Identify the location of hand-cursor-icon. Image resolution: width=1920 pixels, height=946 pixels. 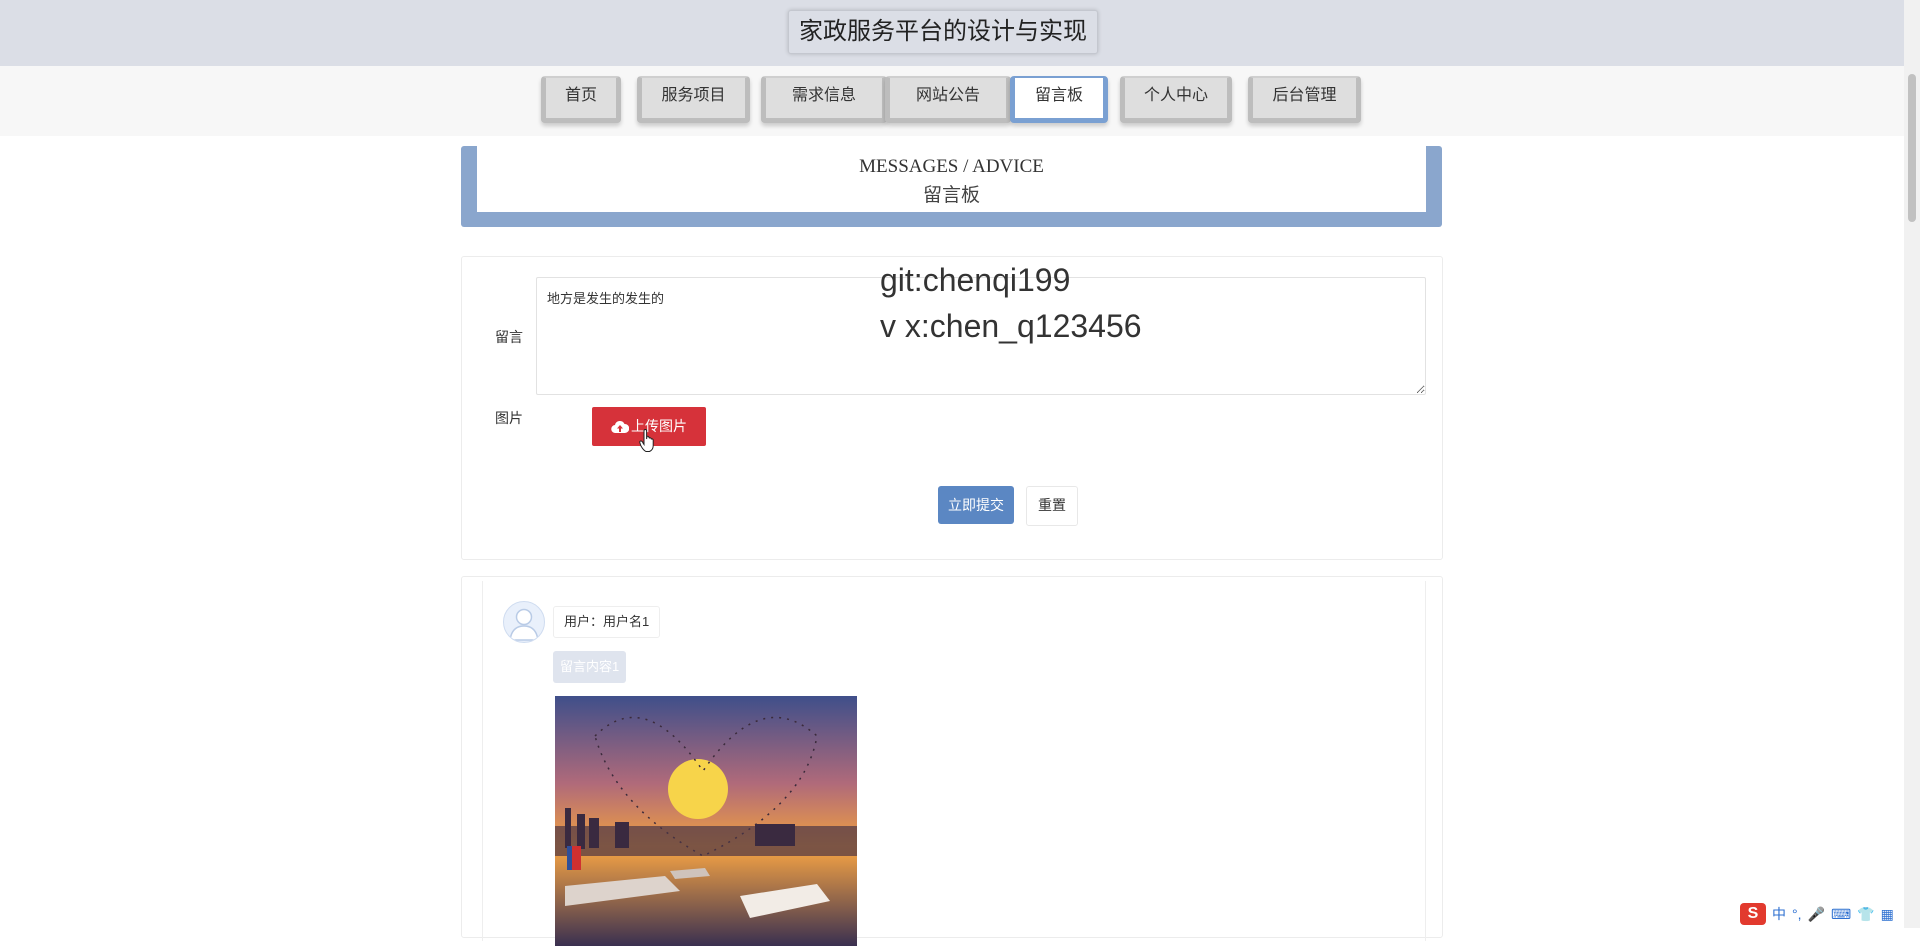
(646, 440).